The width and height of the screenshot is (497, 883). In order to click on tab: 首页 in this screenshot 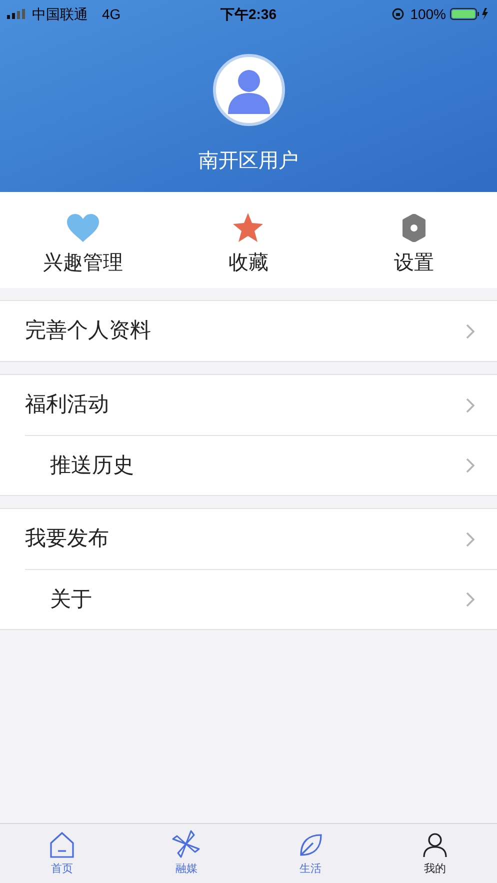, I will do `click(62, 853)`.